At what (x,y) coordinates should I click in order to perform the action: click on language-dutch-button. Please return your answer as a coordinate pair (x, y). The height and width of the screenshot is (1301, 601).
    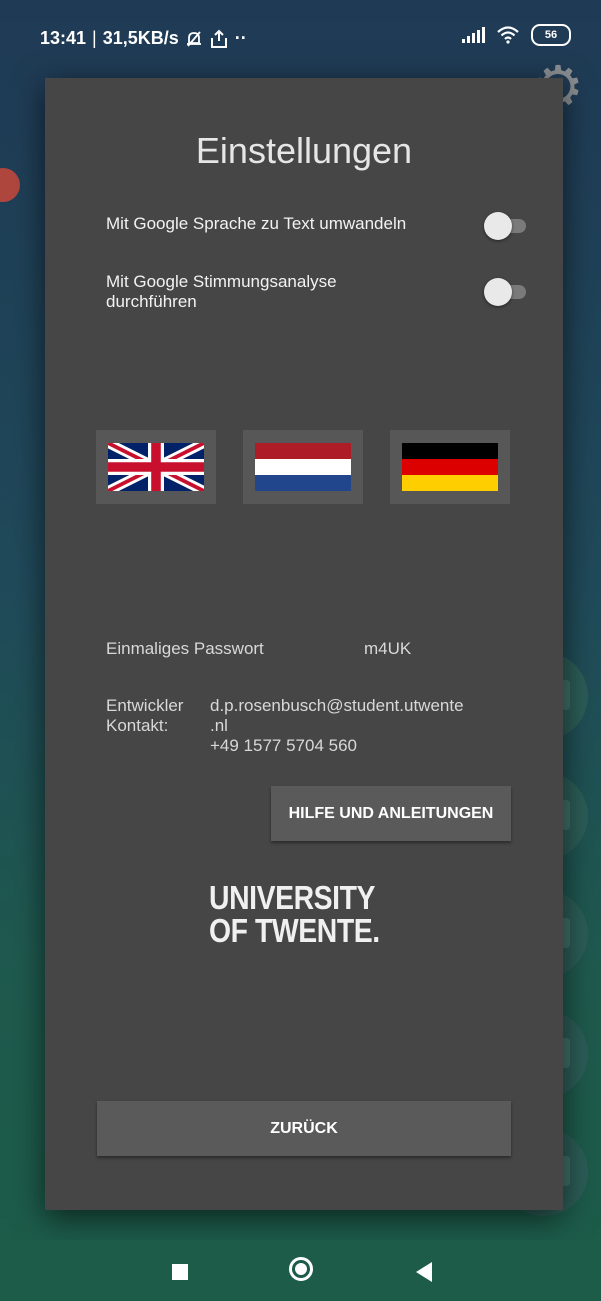
    Looking at the image, I should click on (303, 467).